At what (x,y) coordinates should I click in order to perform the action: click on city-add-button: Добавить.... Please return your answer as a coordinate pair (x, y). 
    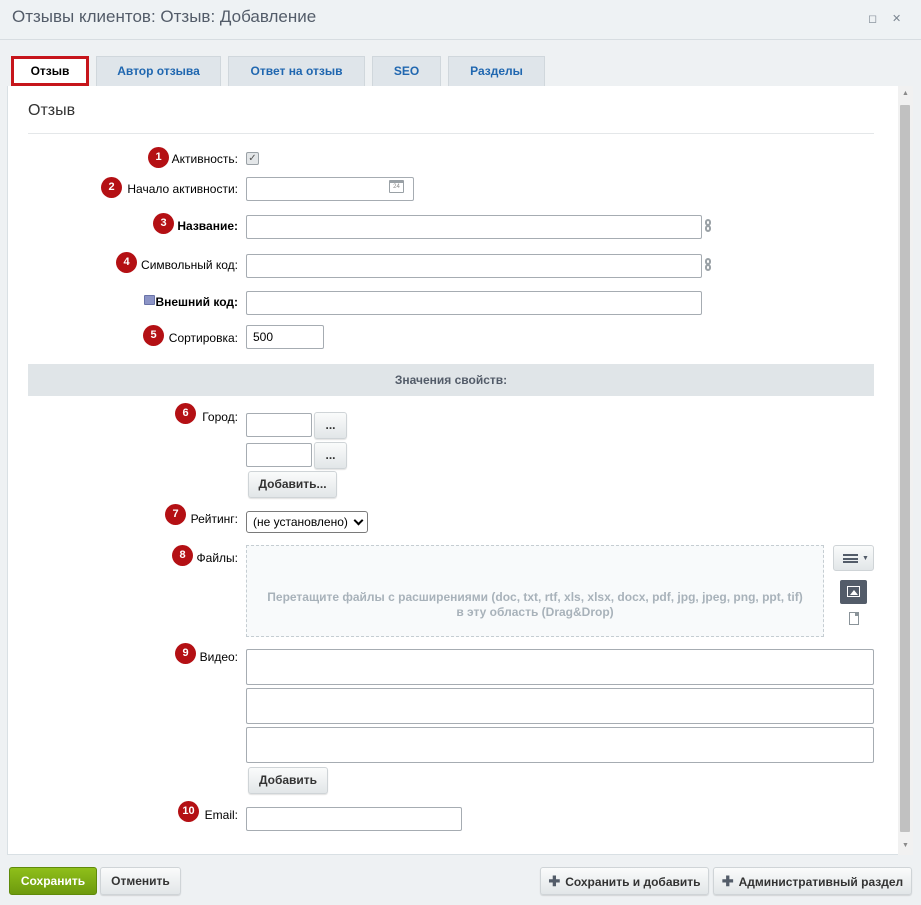
    Looking at the image, I should click on (292, 484).